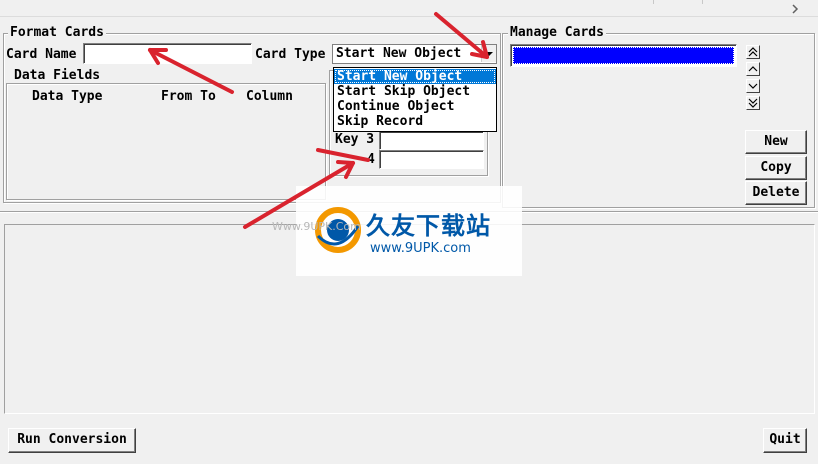  What do you see at coordinates (461, 35) in the screenshot?
I see `annotation-arrow-to-dropdown` at bounding box center [461, 35].